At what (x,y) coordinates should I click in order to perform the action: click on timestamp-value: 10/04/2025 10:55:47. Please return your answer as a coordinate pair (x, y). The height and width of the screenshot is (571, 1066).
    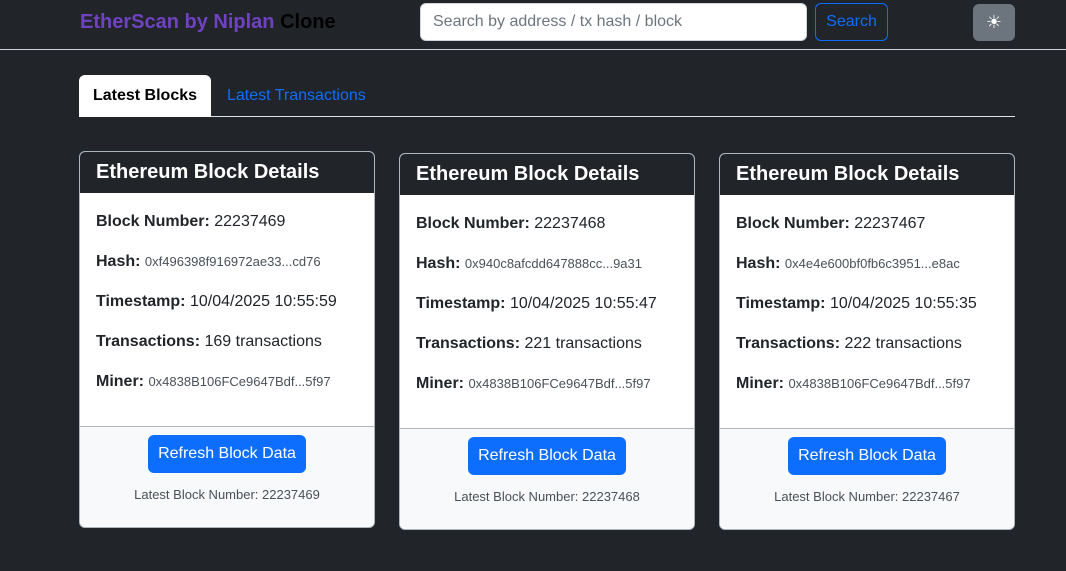
    Looking at the image, I should click on (583, 303).